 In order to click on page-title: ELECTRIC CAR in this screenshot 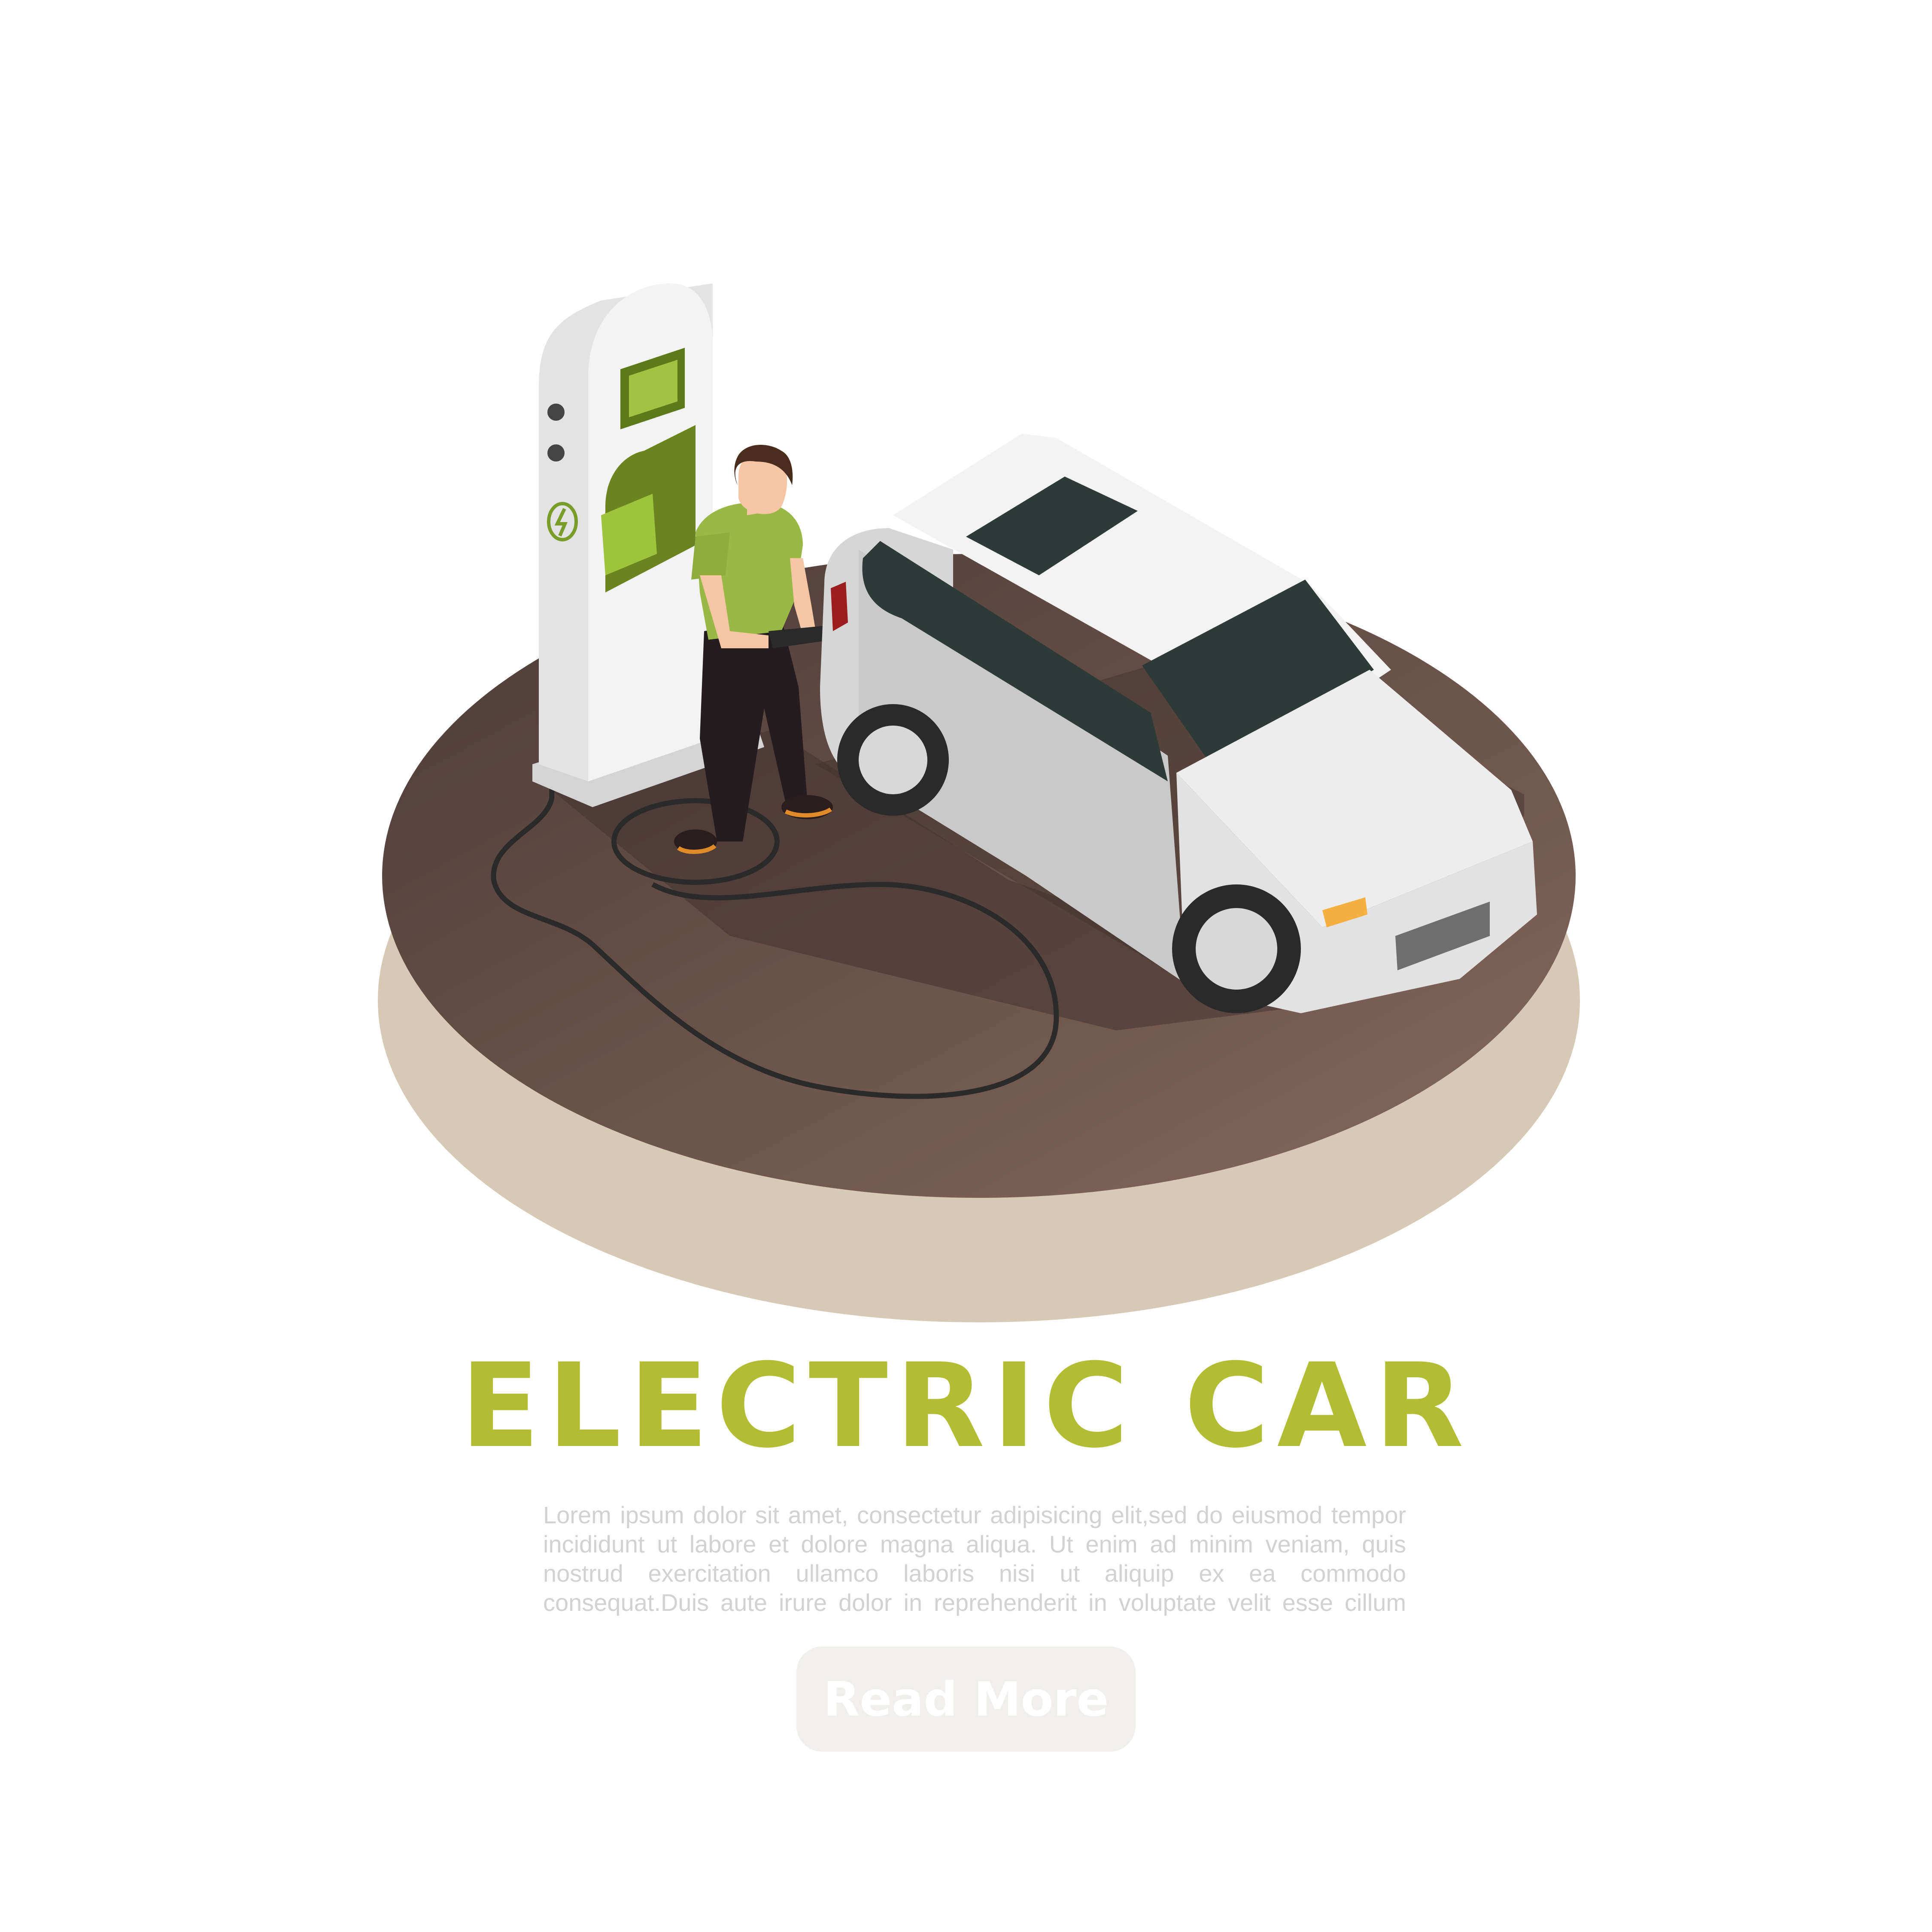, I will do `click(966, 1405)`.